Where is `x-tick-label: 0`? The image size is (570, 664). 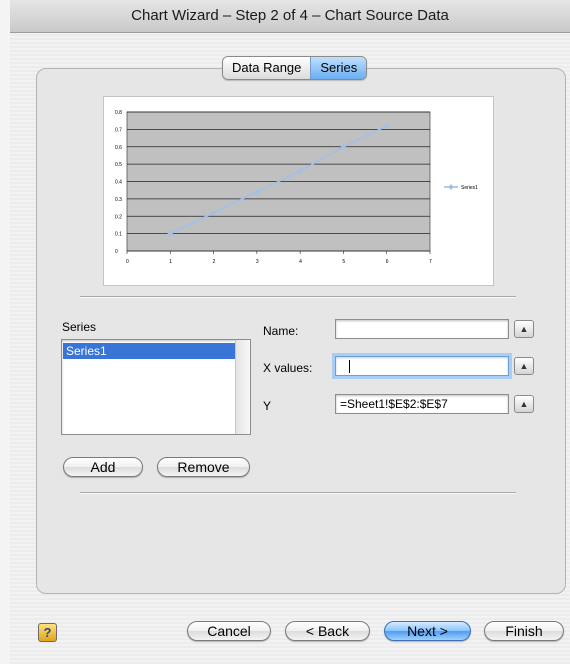
x-tick-label: 0 is located at coordinates (127, 262).